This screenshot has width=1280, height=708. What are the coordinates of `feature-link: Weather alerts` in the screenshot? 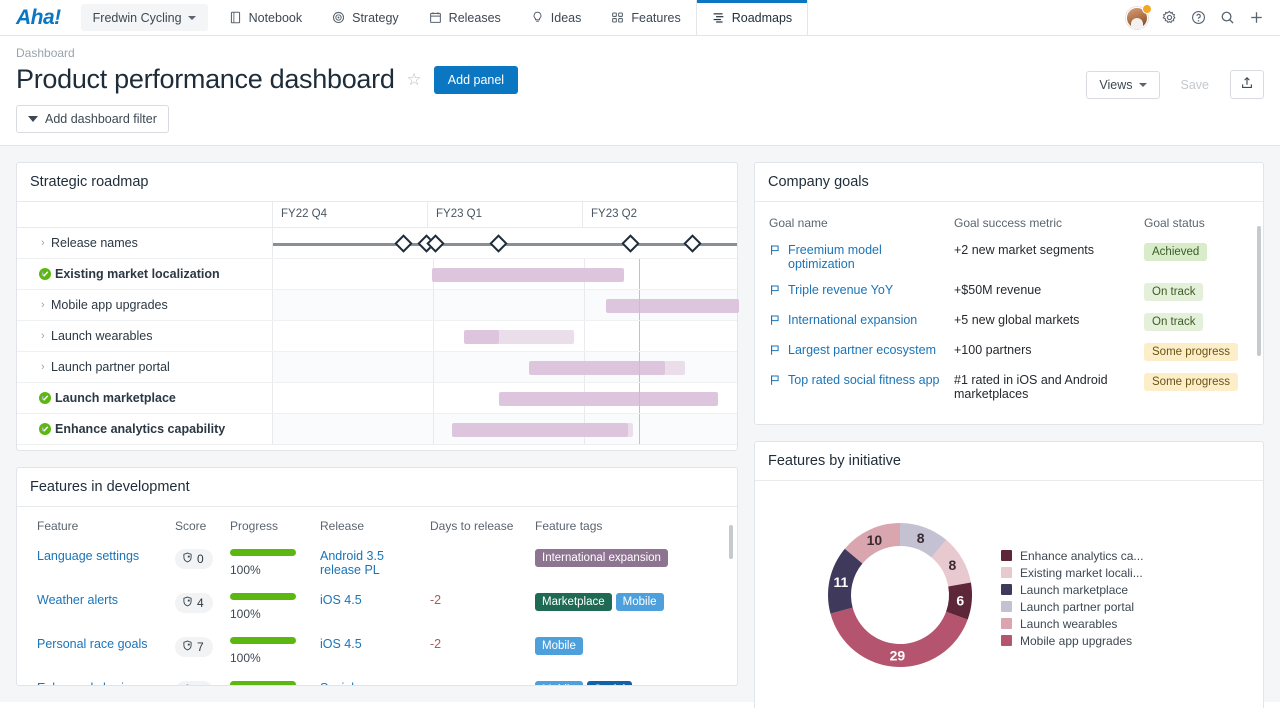 It's located at (77, 600).